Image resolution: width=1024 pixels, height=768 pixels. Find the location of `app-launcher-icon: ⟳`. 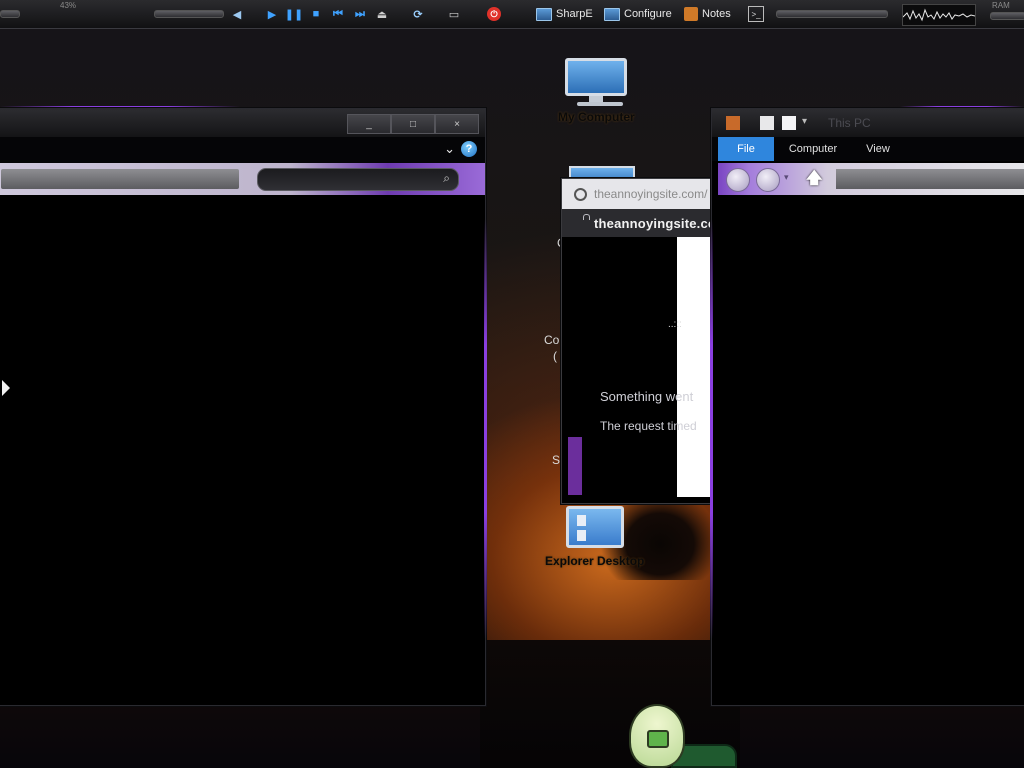

app-launcher-icon: ⟳ is located at coordinates (418, 14).